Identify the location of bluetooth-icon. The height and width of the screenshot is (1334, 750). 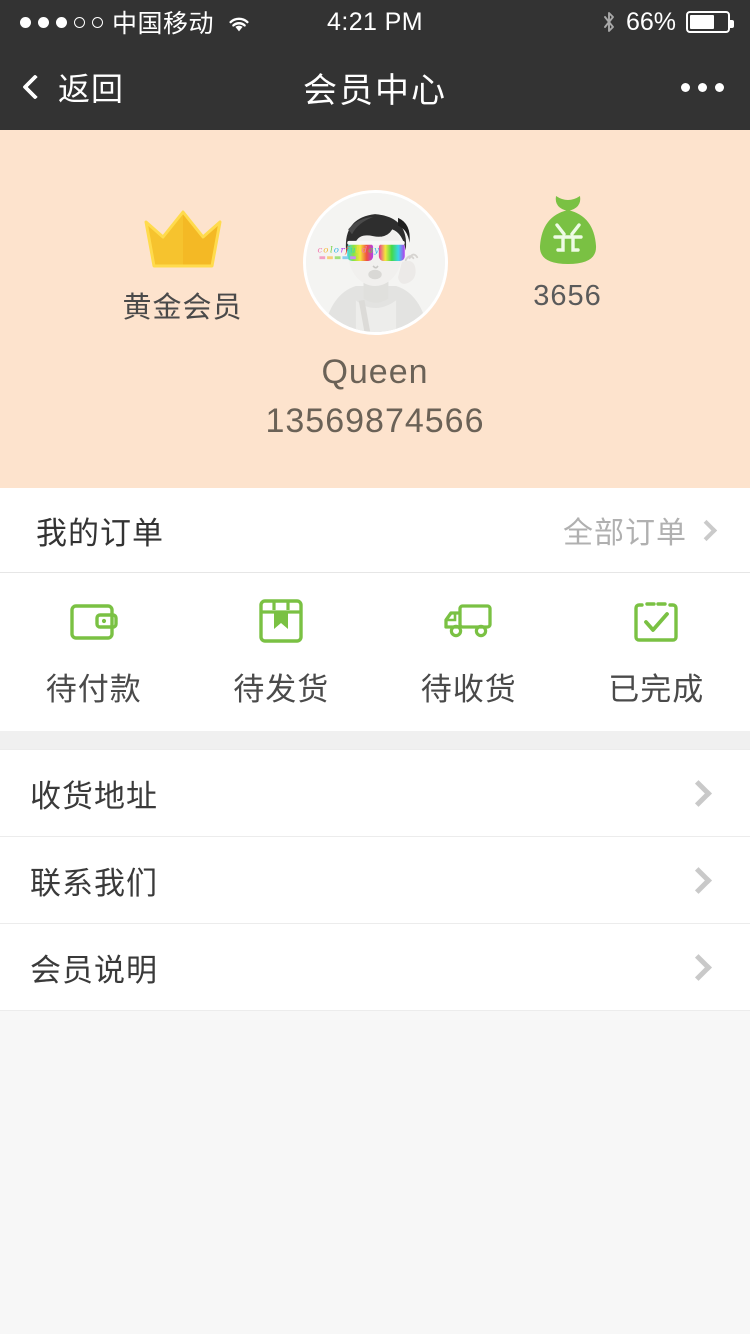
(609, 22).